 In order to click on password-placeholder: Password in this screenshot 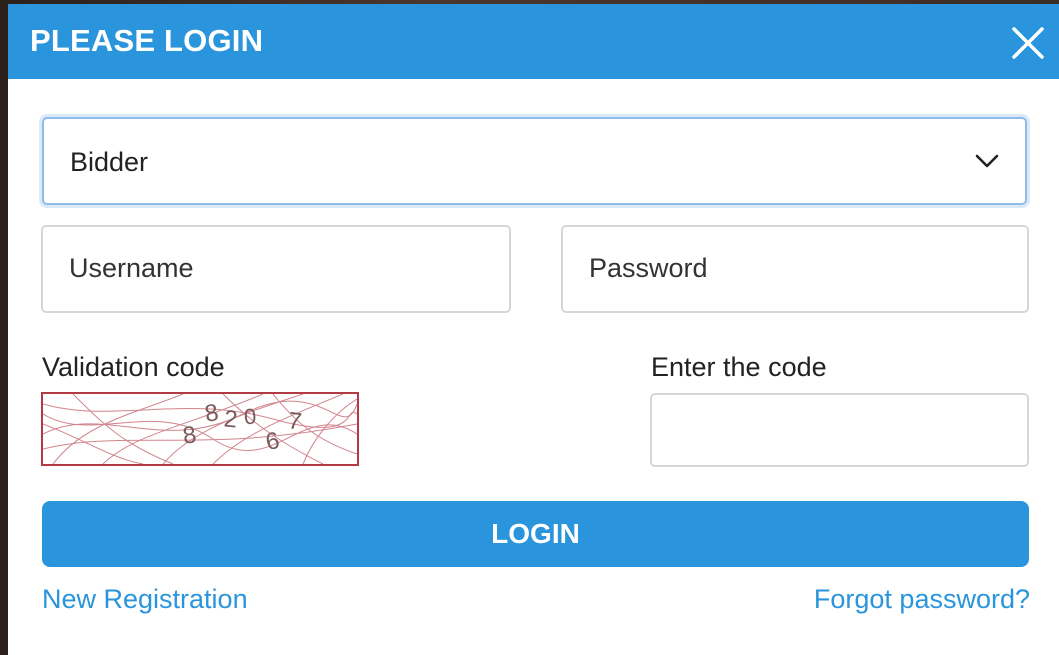, I will do `click(648, 268)`.